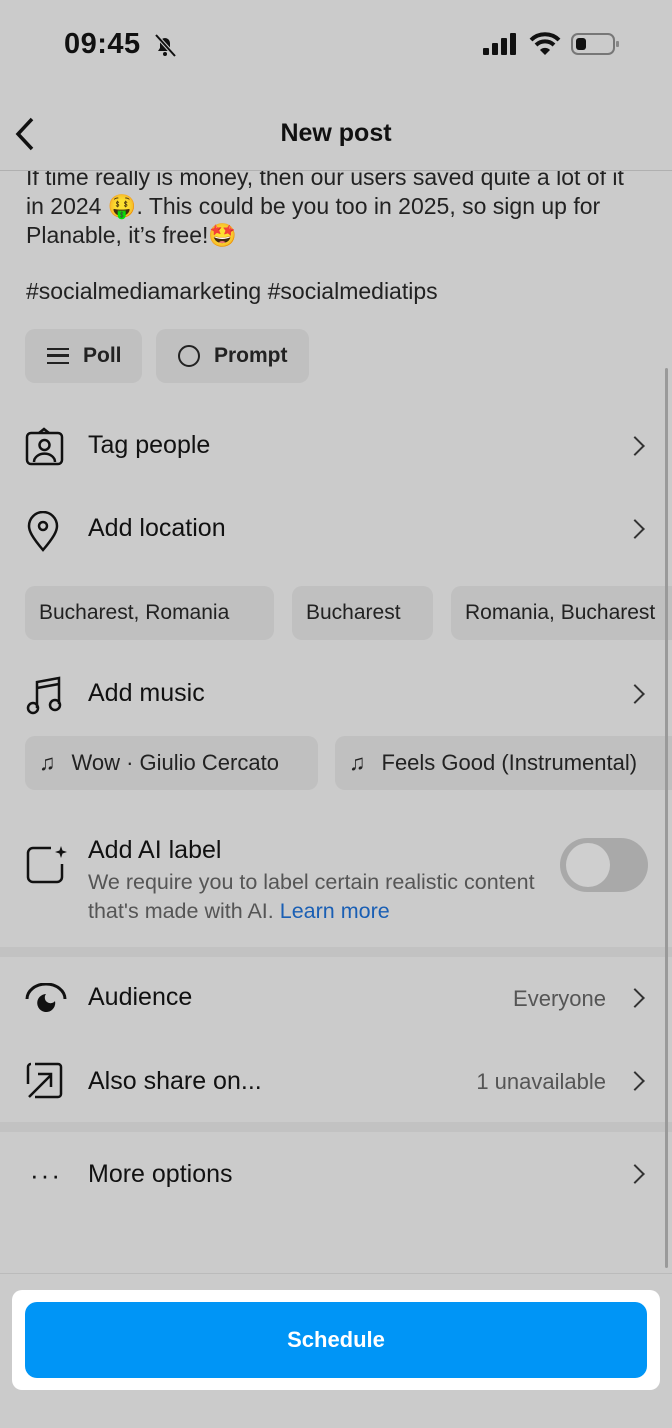  Describe the element at coordinates (149, 613) in the screenshot. I see `location-chip: Bucharest, Romania` at that location.